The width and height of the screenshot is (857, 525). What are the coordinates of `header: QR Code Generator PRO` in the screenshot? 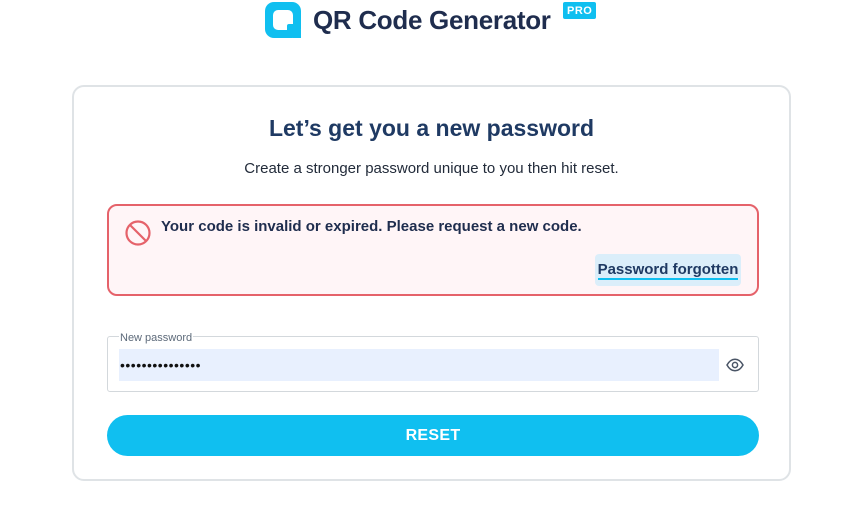 It's located at (428, 22).